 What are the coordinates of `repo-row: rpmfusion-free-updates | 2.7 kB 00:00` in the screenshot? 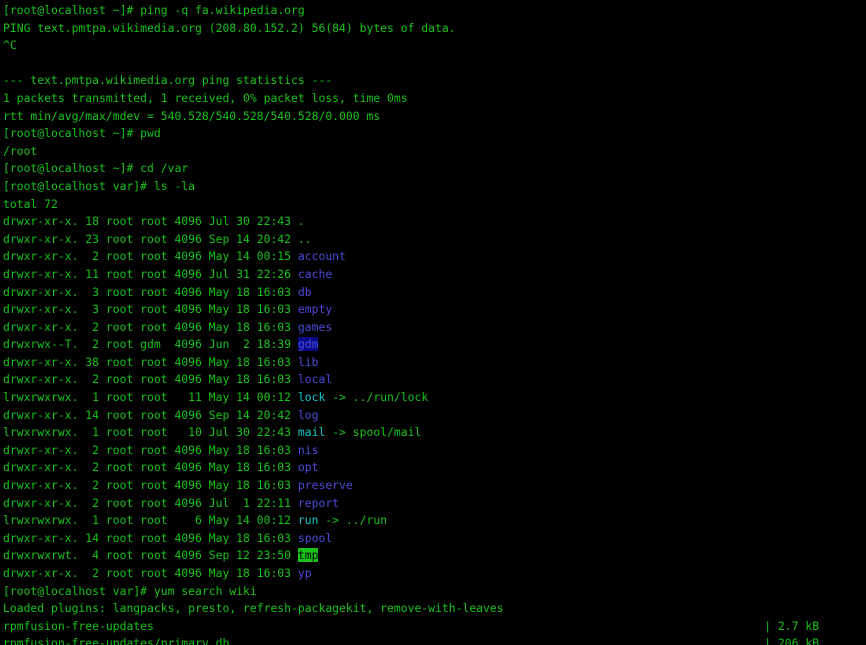 It's located at (433, 627).